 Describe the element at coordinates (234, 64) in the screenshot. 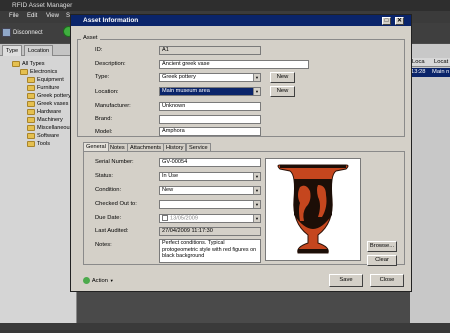

I see `description-field: Ancient greek vase` at that location.